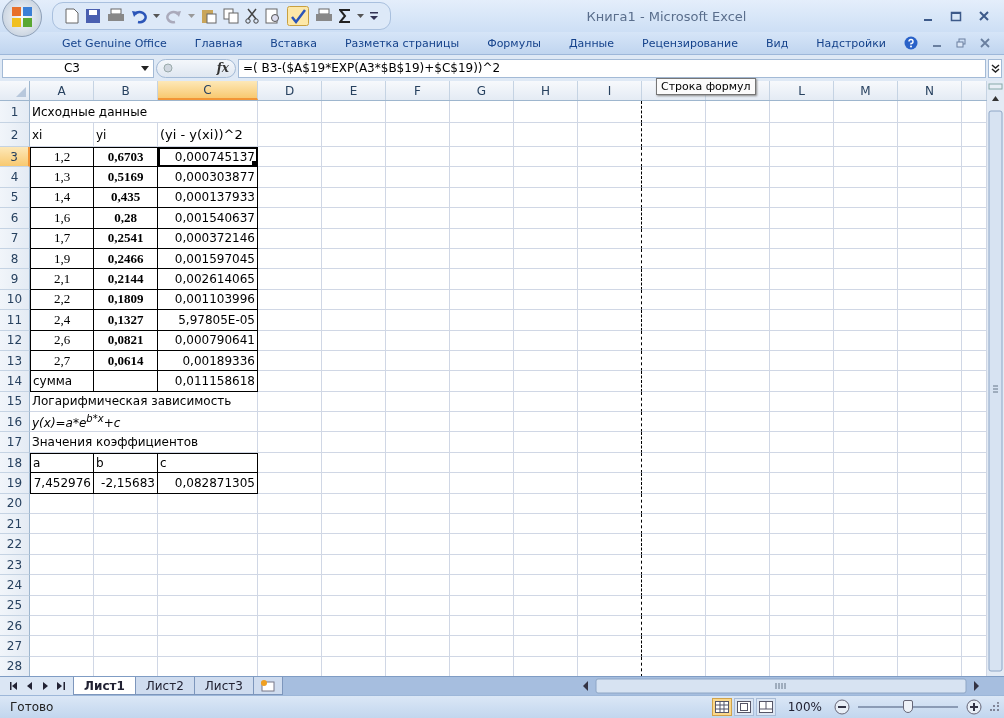 The width and height of the screenshot is (1004, 718). Describe the element at coordinates (208, 483) in the screenshot. I see `cell-value: 0,082871305` at that location.